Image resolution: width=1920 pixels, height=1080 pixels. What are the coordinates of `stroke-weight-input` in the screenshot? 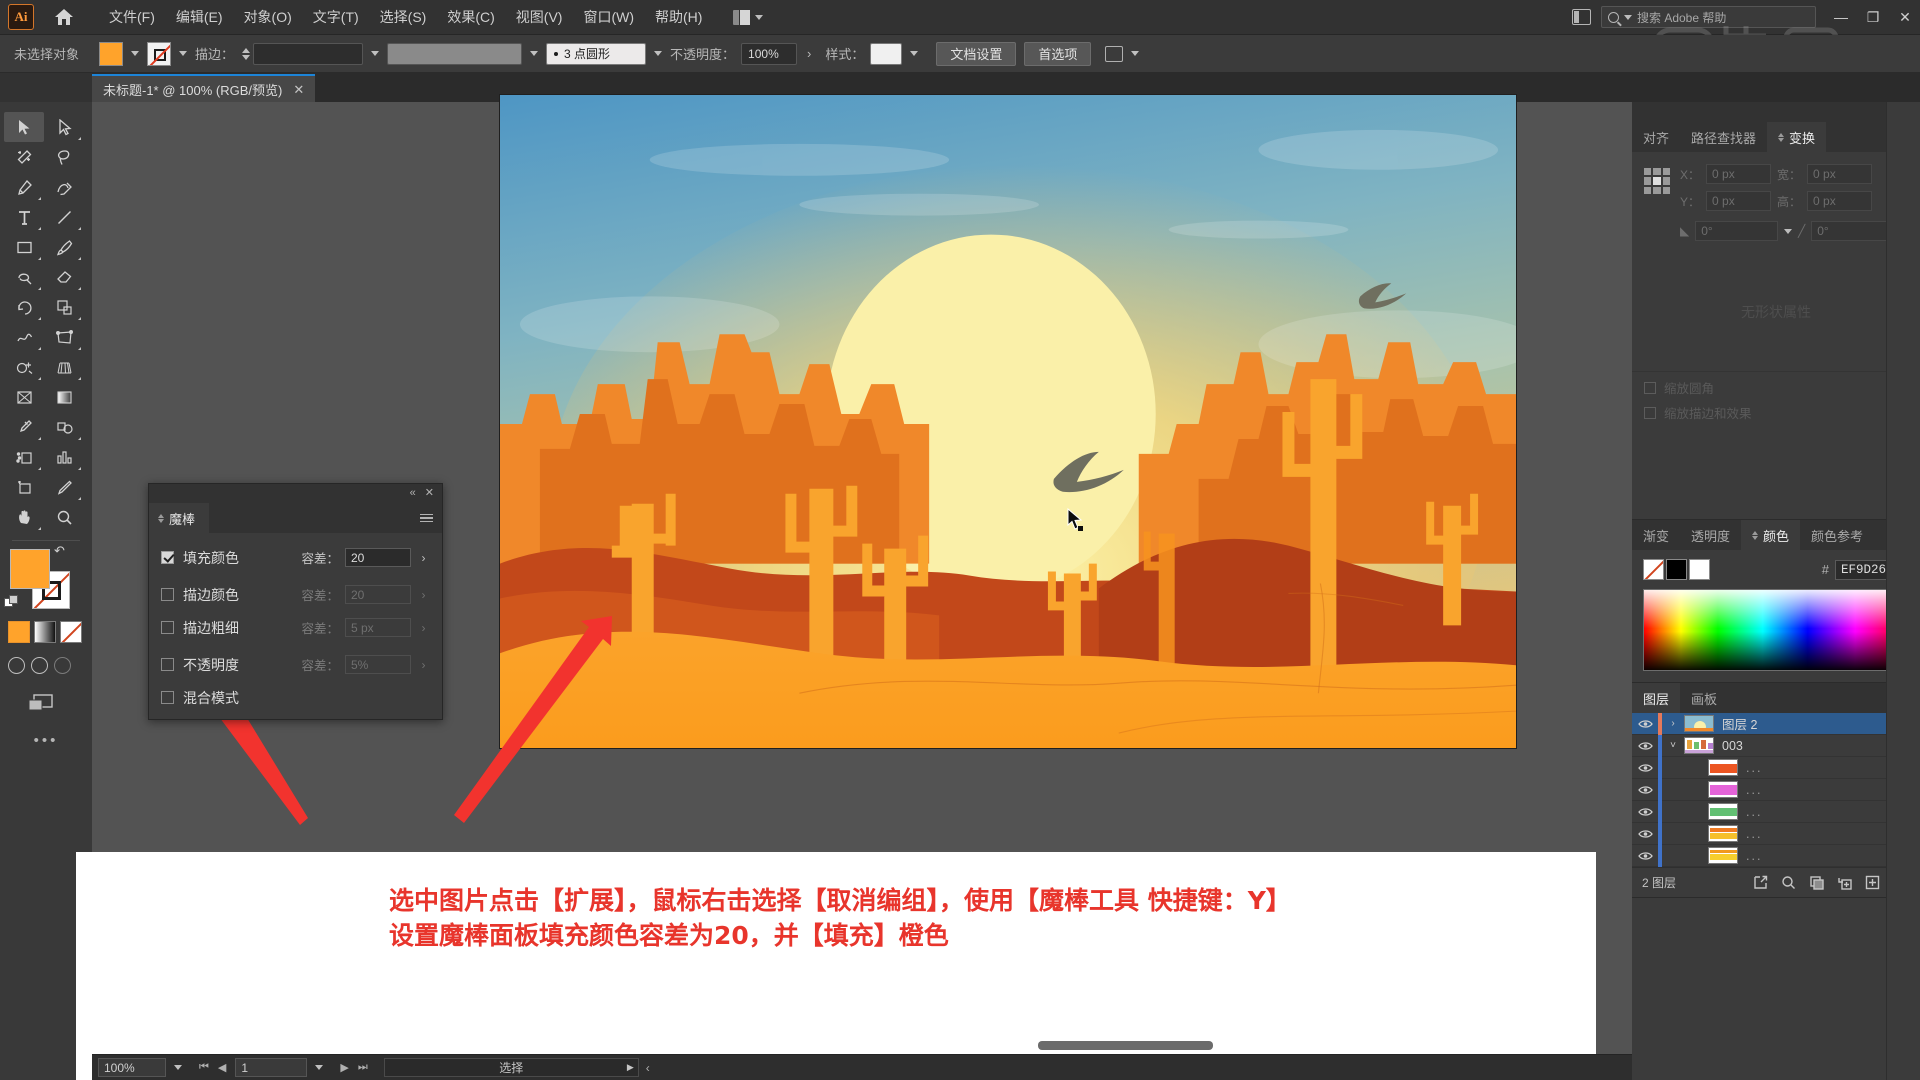 It's located at (308, 53).